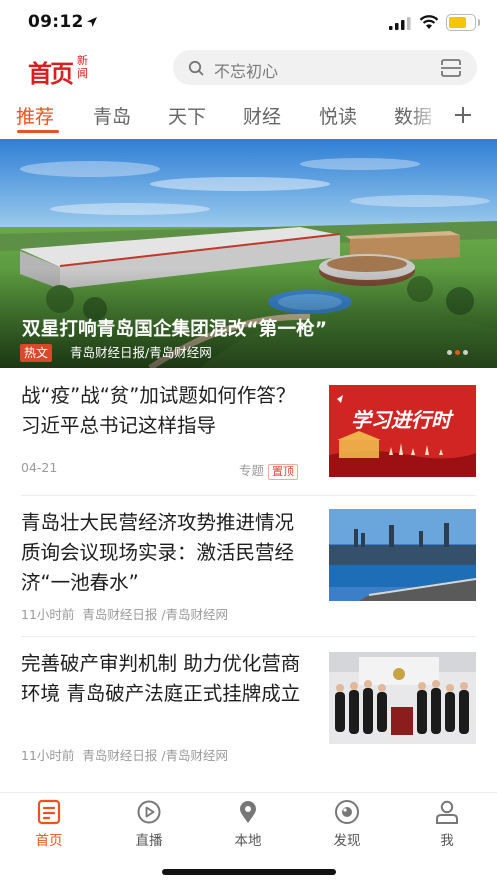  I want to click on article-date: 04-21, so click(39, 467).